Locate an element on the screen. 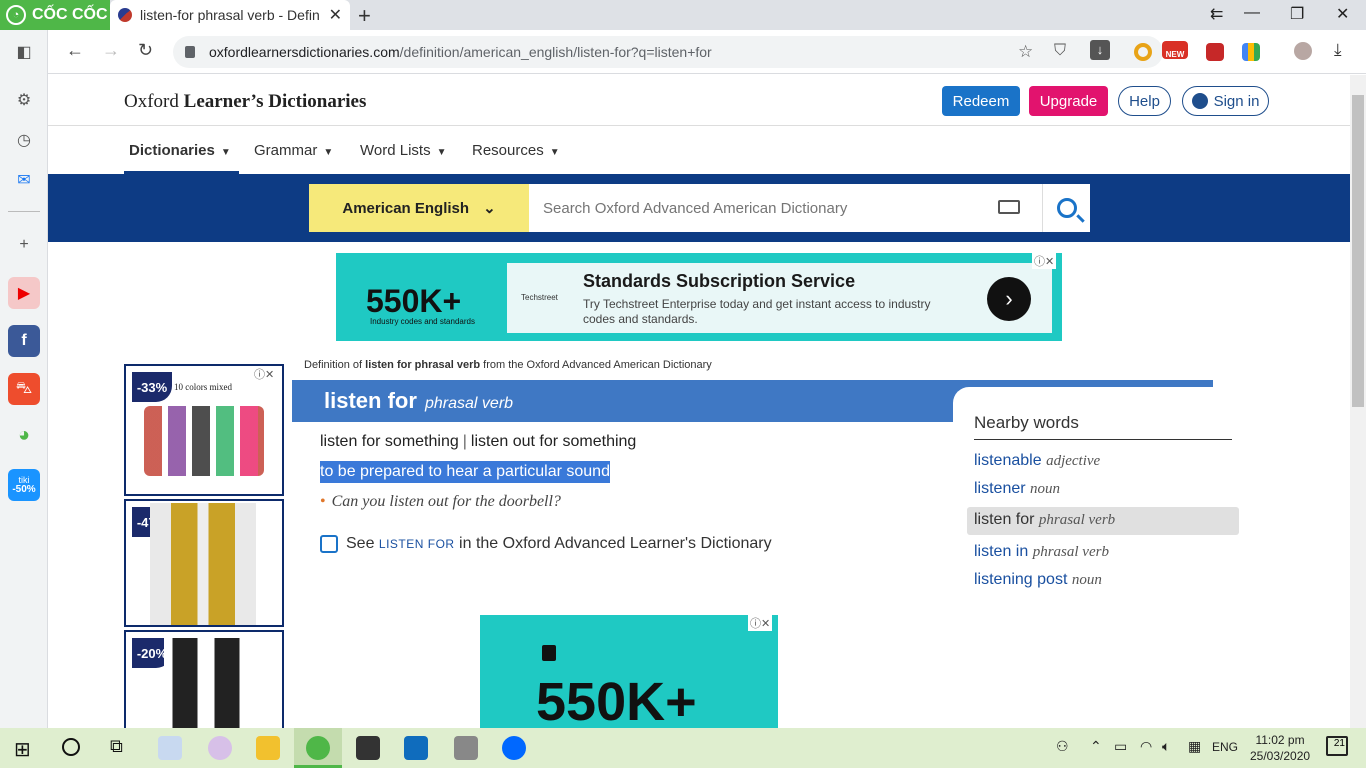  download-page-icon: ↓ is located at coordinates (1100, 50).